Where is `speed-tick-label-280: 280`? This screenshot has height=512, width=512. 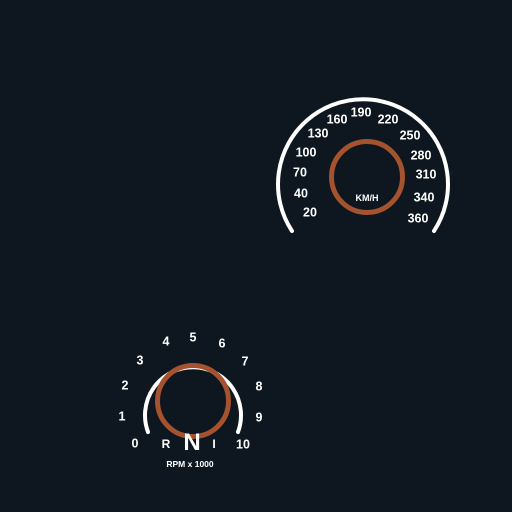
speed-tick-label-280: 280 is located at coordinates (421, 155).